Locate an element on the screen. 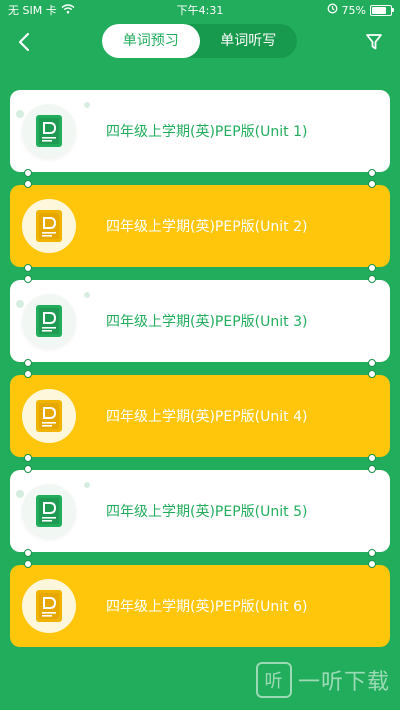 The width and height of the screenshot is (400, 710). unit-card-6: 四年级上学期(英)PEP版(Unit 6) is located at coordinates (200, 603).